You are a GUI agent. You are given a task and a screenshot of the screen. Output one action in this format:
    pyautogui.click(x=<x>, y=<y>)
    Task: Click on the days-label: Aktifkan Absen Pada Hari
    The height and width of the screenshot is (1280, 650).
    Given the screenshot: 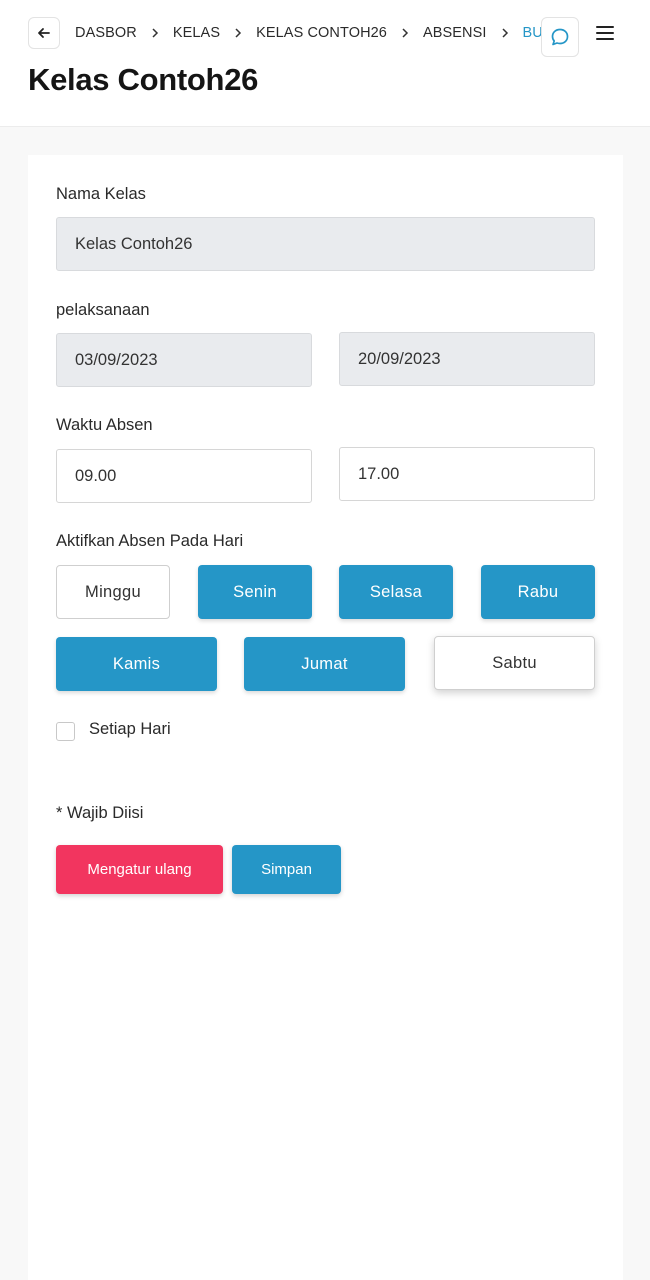 What is the action you would take?
    pyautogui.click(x=150, y=541)
    